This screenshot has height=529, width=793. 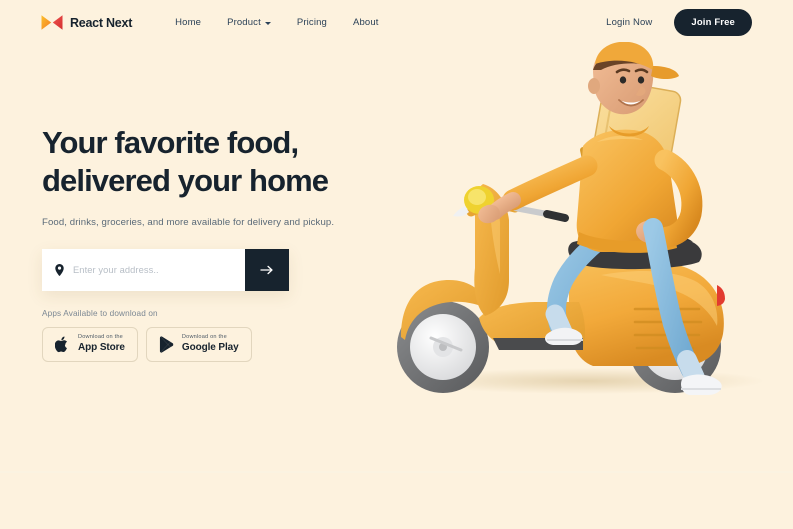 I want to click on brand-name: React Next, so click(x=101, y=22).